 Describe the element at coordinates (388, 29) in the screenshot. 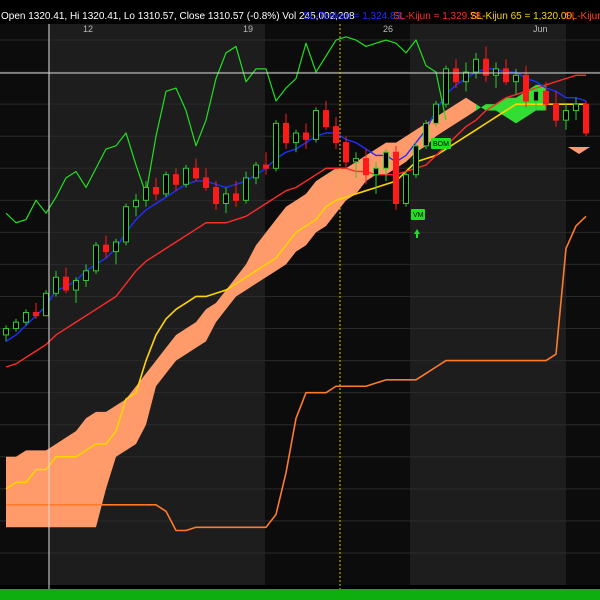

I see `x-tick-label: 26` at that location.